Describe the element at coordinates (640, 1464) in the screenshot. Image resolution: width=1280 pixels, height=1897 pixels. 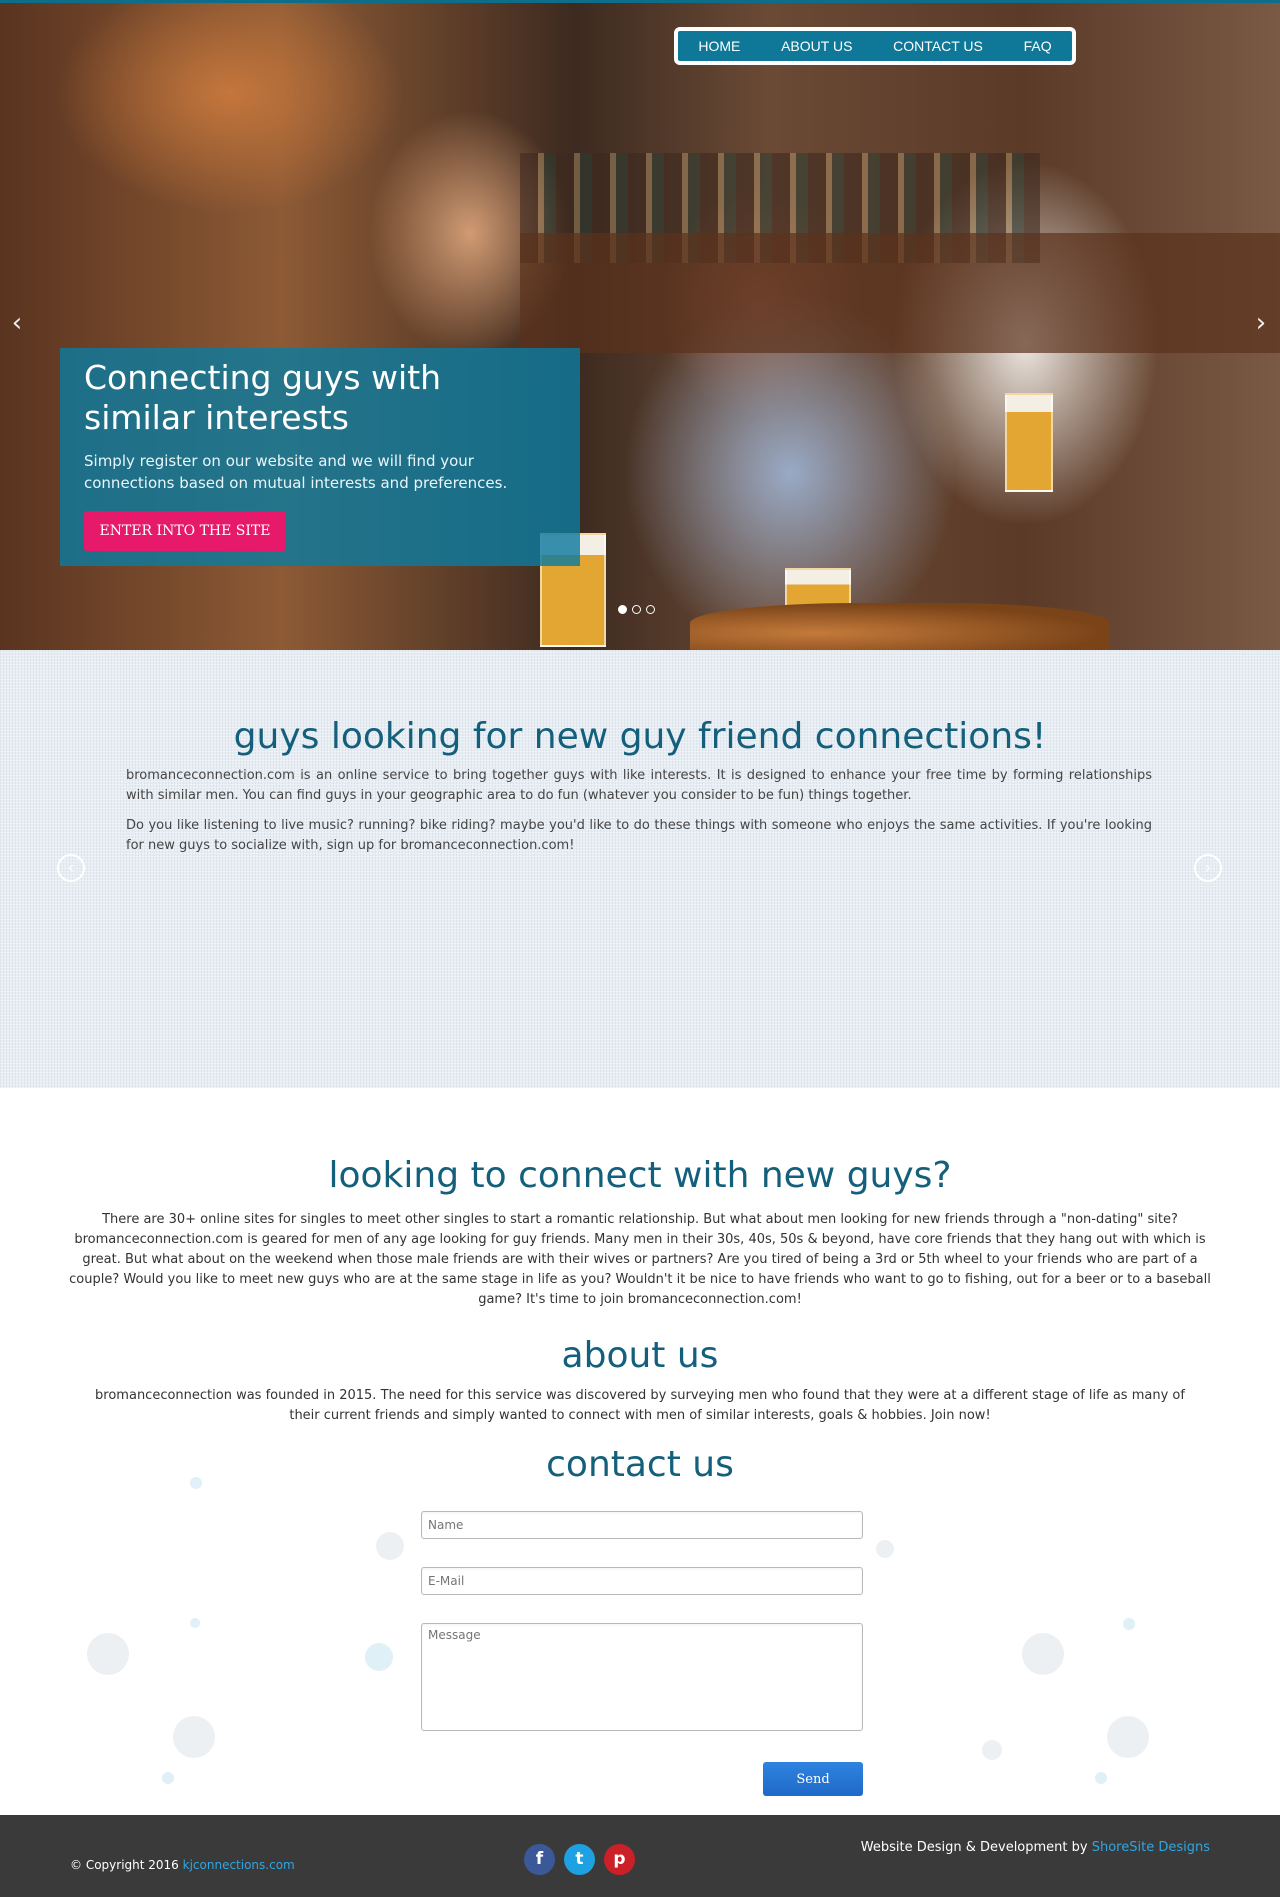
I see `contact-title: contact us` at that location.